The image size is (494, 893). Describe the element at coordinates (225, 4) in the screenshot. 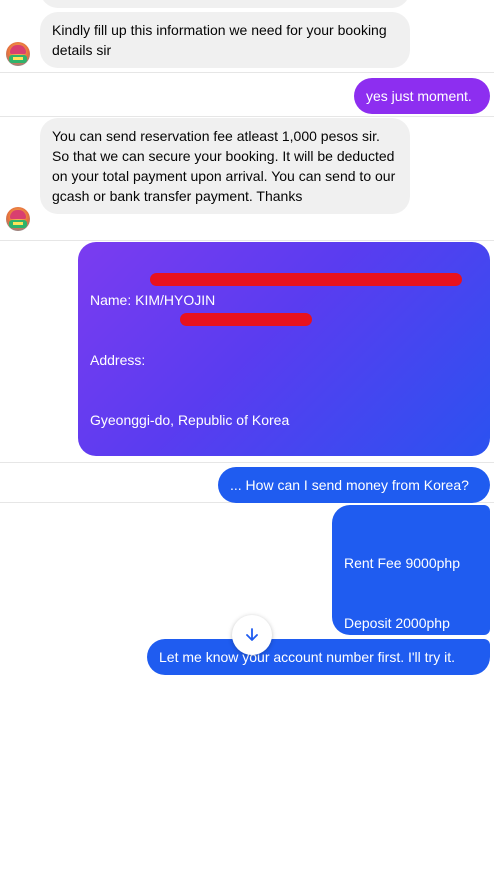

I see `previous-message-edge` at that location.